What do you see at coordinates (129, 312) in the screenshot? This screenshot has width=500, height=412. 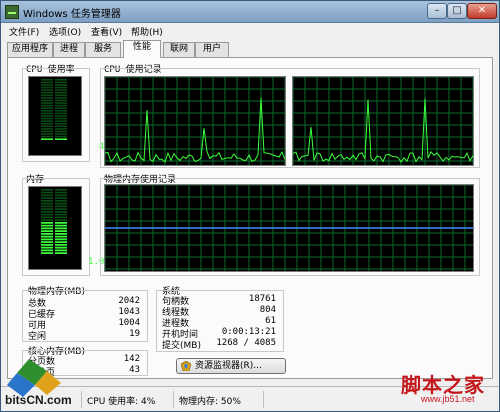 I see `stat-value: 1043` at bounding box center [129, 312].